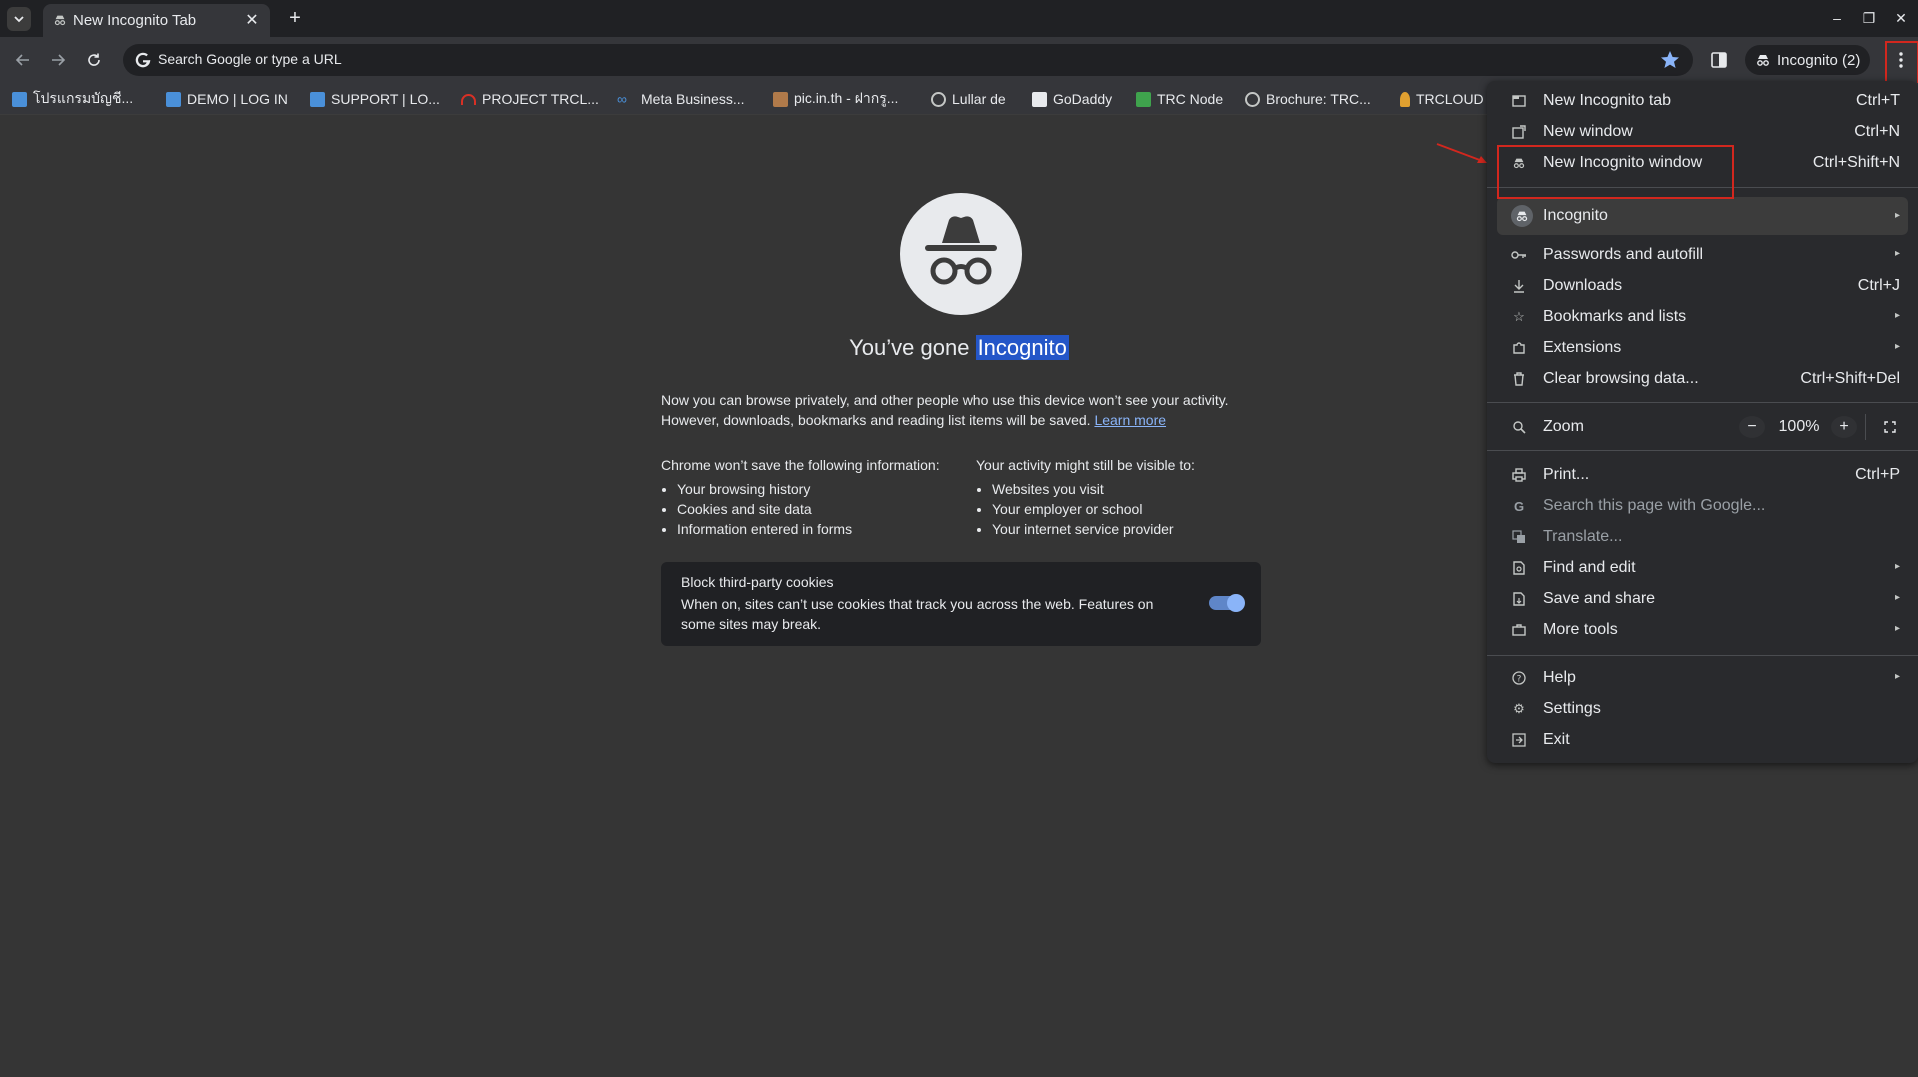  Describe the element at coordinates (1130, 420) in the screenshot. I see `learn-more-link: Learn more` at that location.